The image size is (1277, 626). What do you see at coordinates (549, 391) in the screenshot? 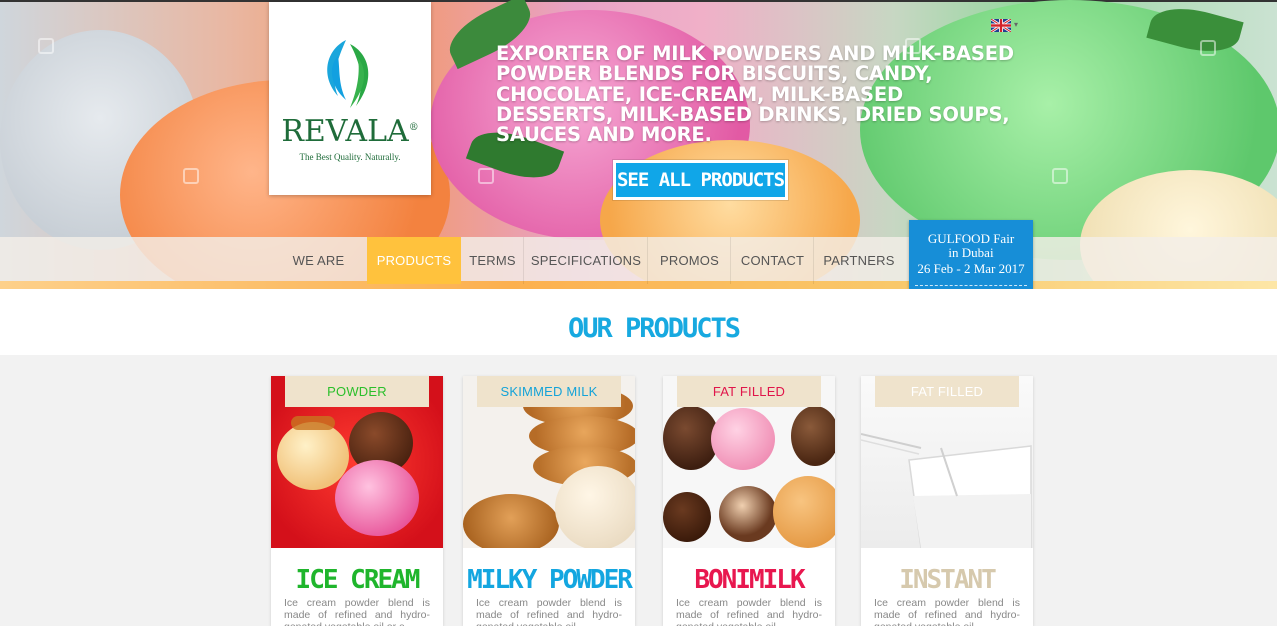
I see `product-tag: SKIMMED MILK` at bounding box center [549, 391].